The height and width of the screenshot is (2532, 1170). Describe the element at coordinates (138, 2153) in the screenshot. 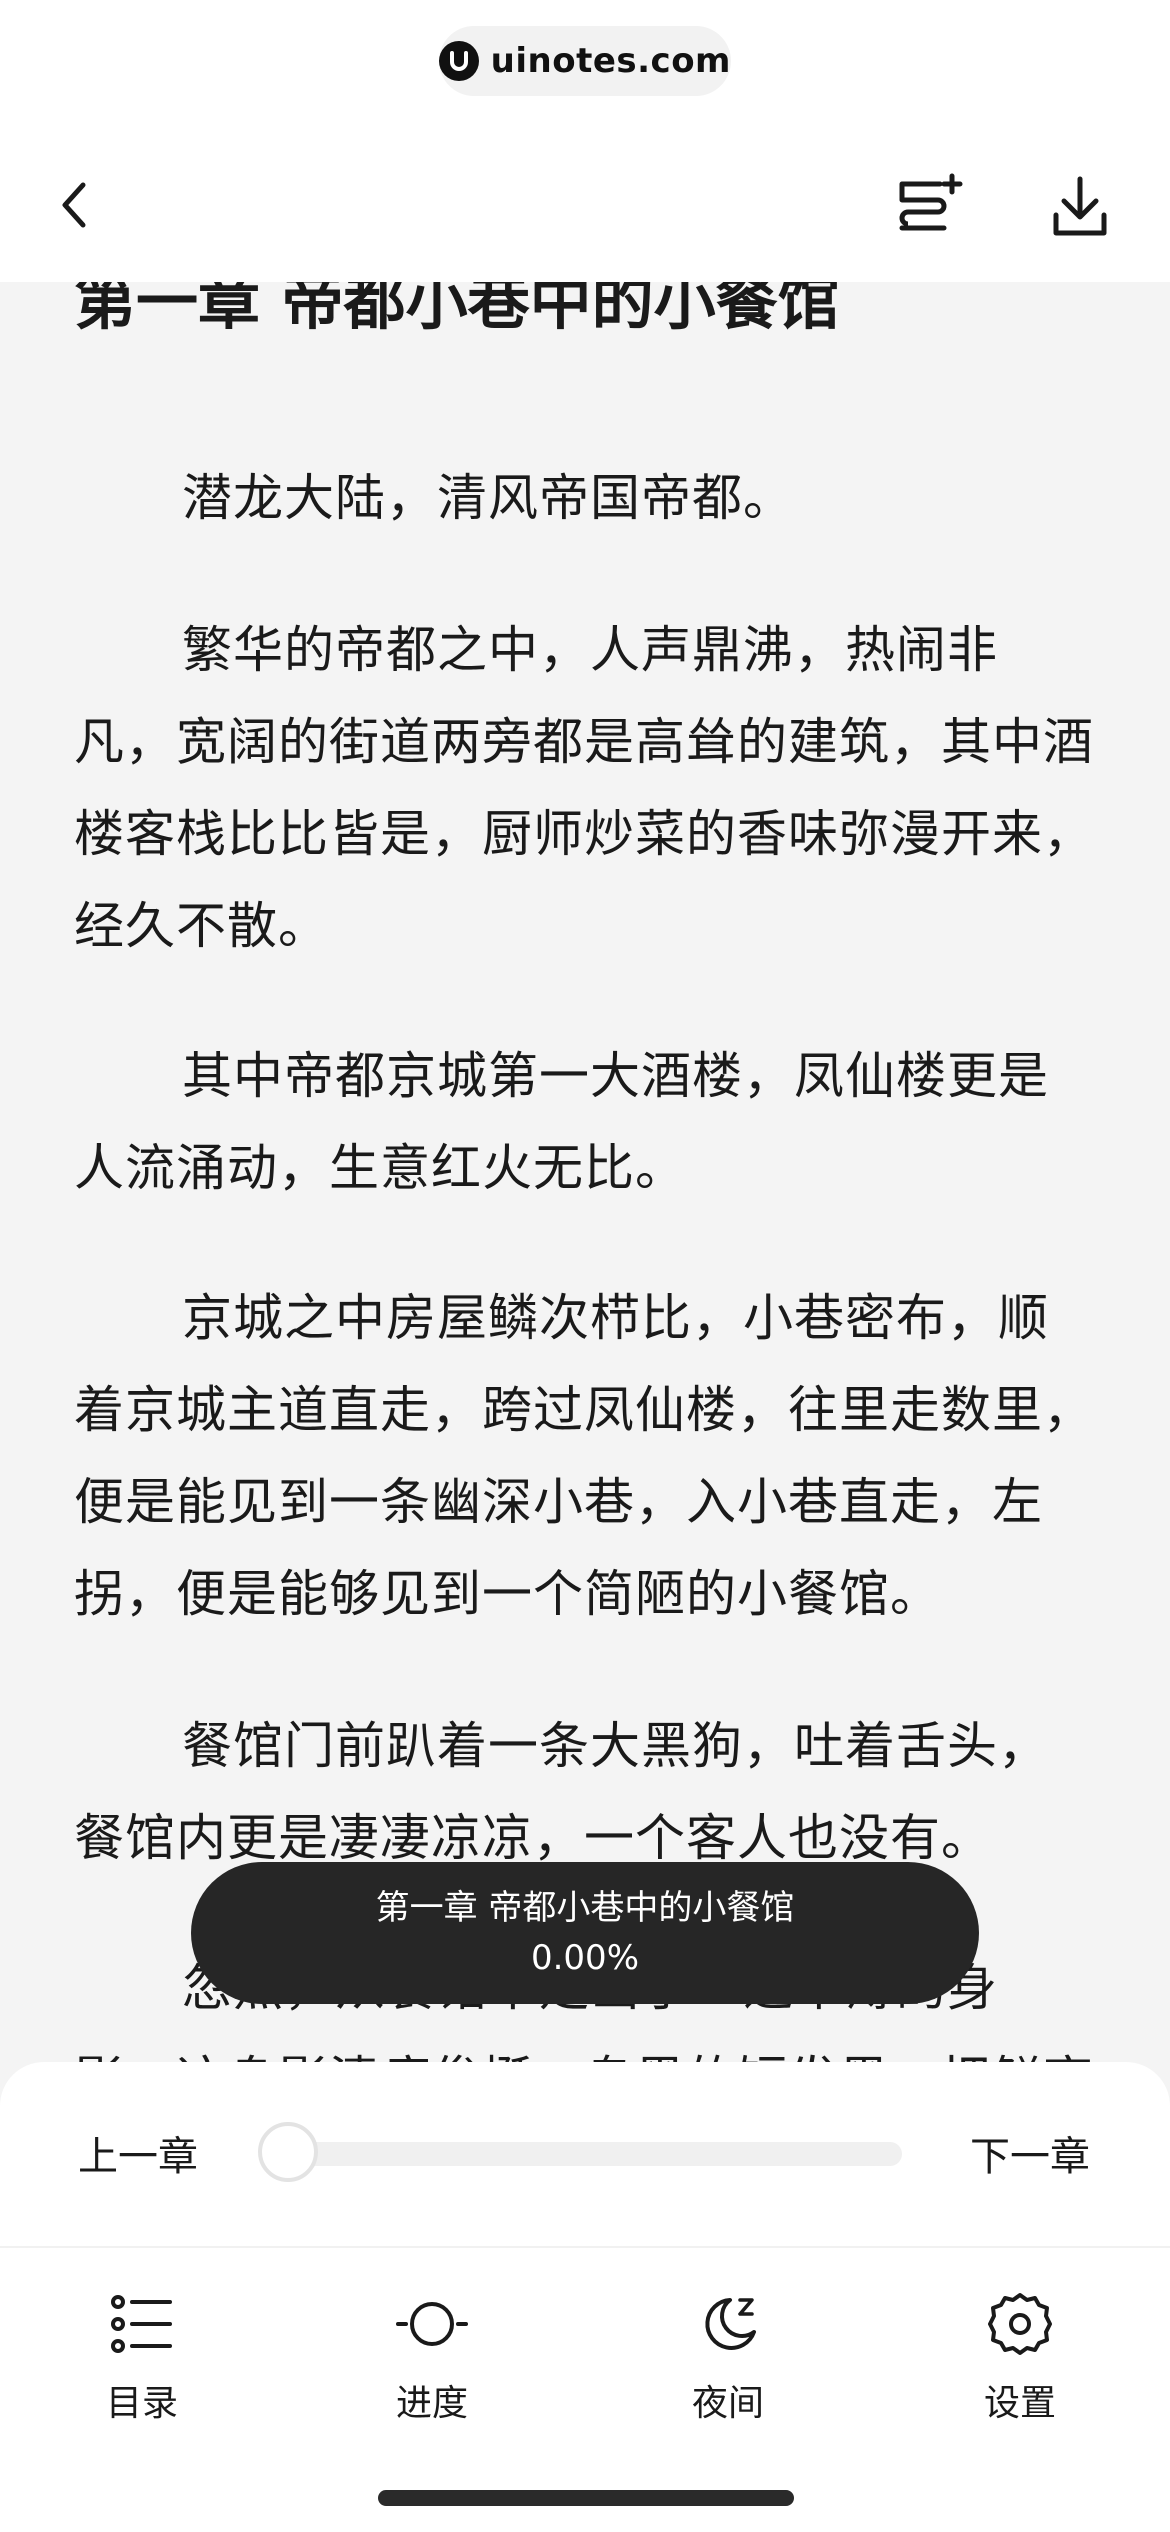

I see `prev-chapter-button: 上一章` at that location.